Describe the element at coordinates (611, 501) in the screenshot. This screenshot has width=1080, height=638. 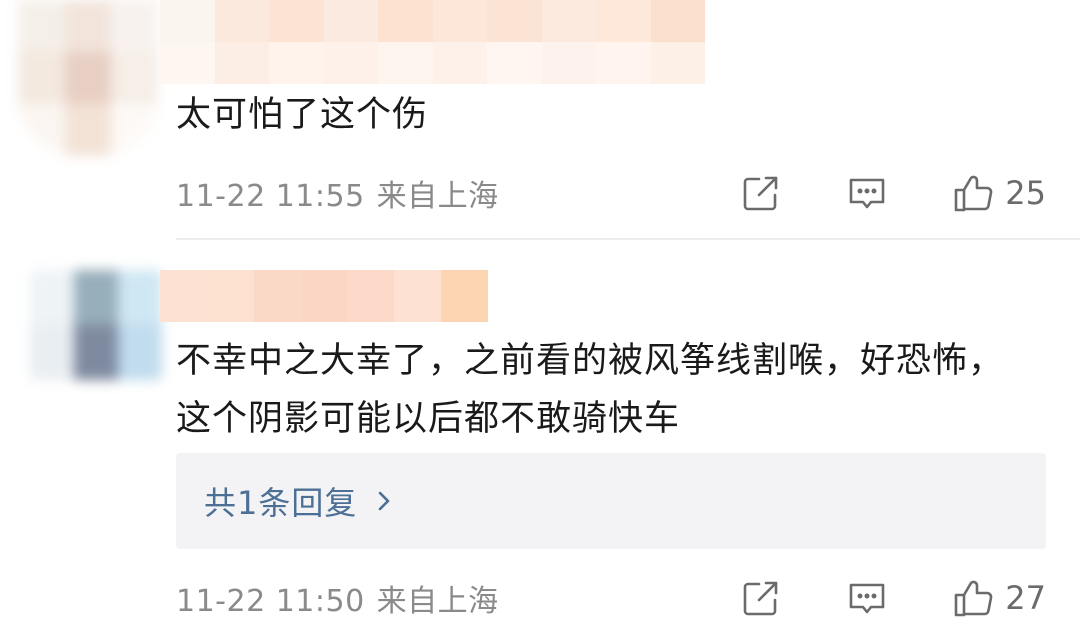
I see `replies-box: 共1条回复` at that location.